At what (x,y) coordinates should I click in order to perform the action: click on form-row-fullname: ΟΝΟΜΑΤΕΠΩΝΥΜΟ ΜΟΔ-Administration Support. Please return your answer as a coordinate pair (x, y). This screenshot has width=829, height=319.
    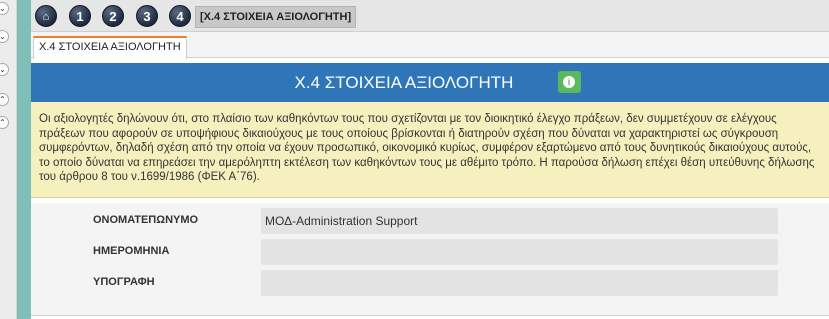
    Looking at the image, I should click on (430, 221).